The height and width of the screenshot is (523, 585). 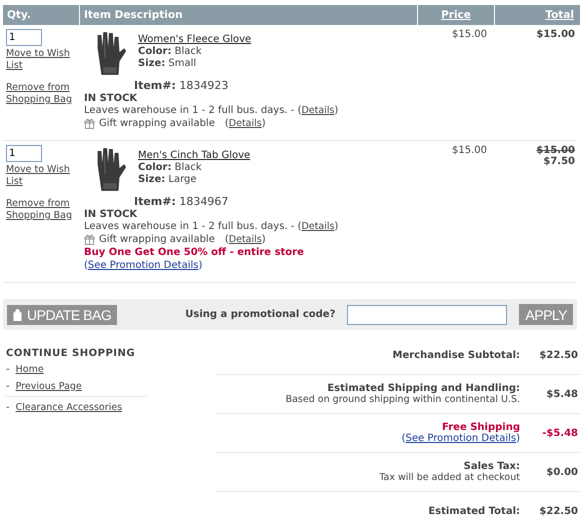 I want to click on original-total: $15.00, so click(x=555, y=150).